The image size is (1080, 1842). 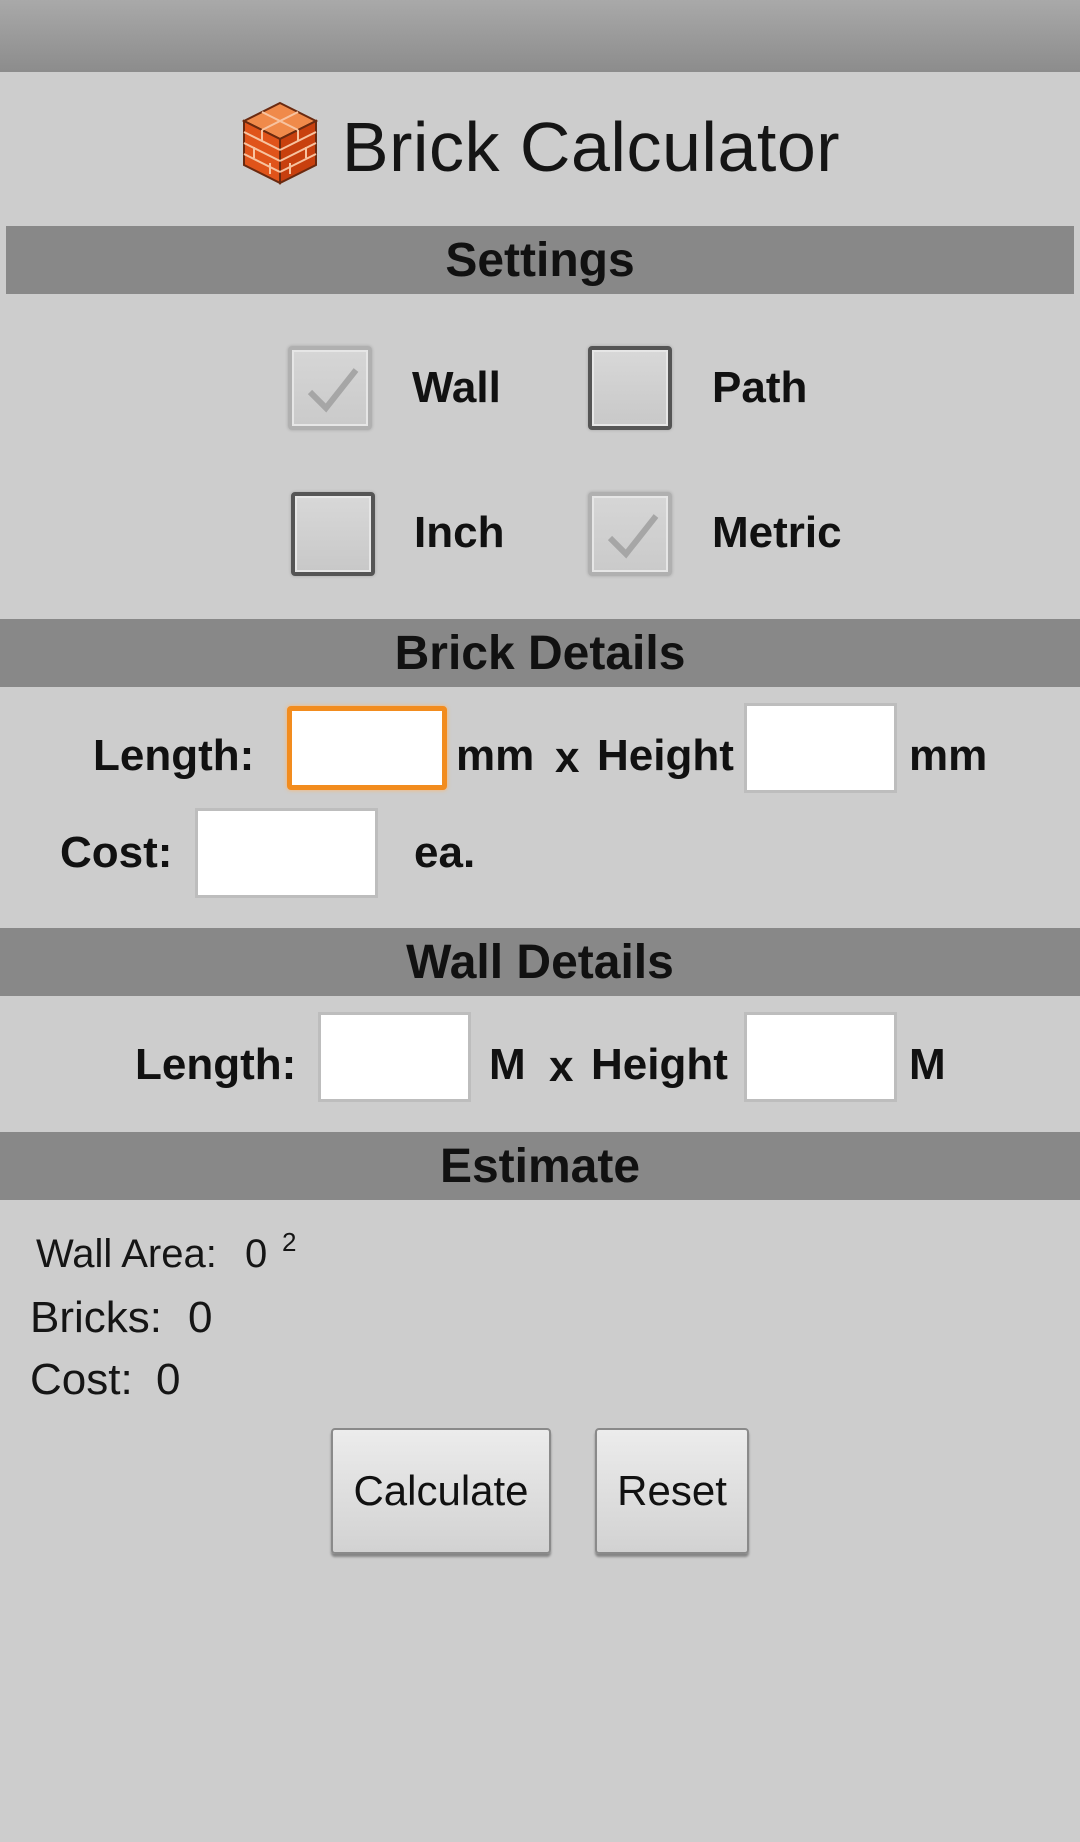 I want to click on estimate-header: Estimate, so click(x=540, y=1166).